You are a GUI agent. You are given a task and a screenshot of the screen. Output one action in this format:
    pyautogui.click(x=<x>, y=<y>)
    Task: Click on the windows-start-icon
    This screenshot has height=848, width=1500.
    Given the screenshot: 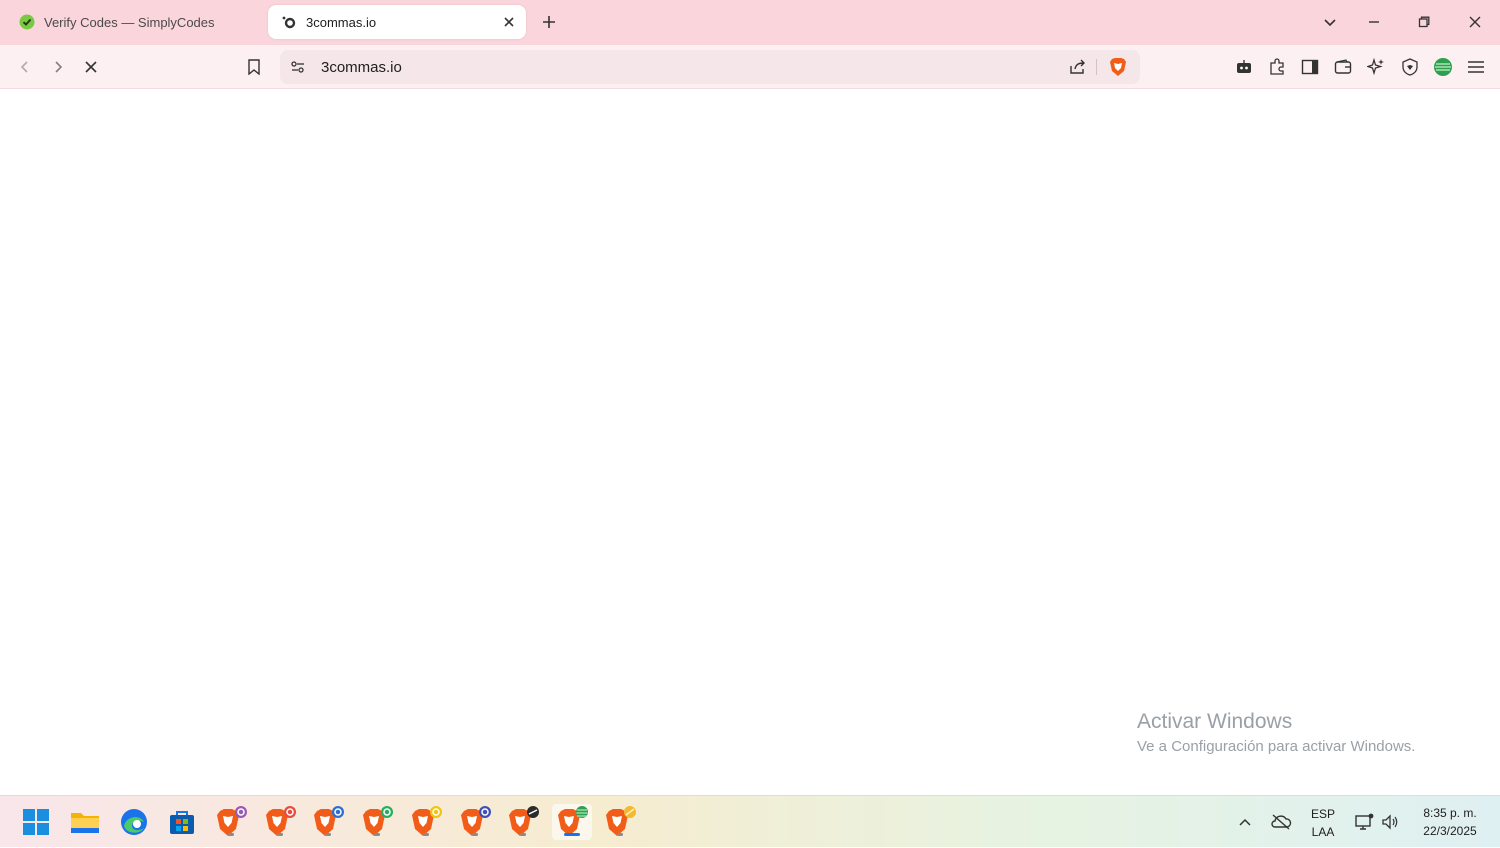 What is the action you would take?
    pyautogui.click(x=36, y=822)
    